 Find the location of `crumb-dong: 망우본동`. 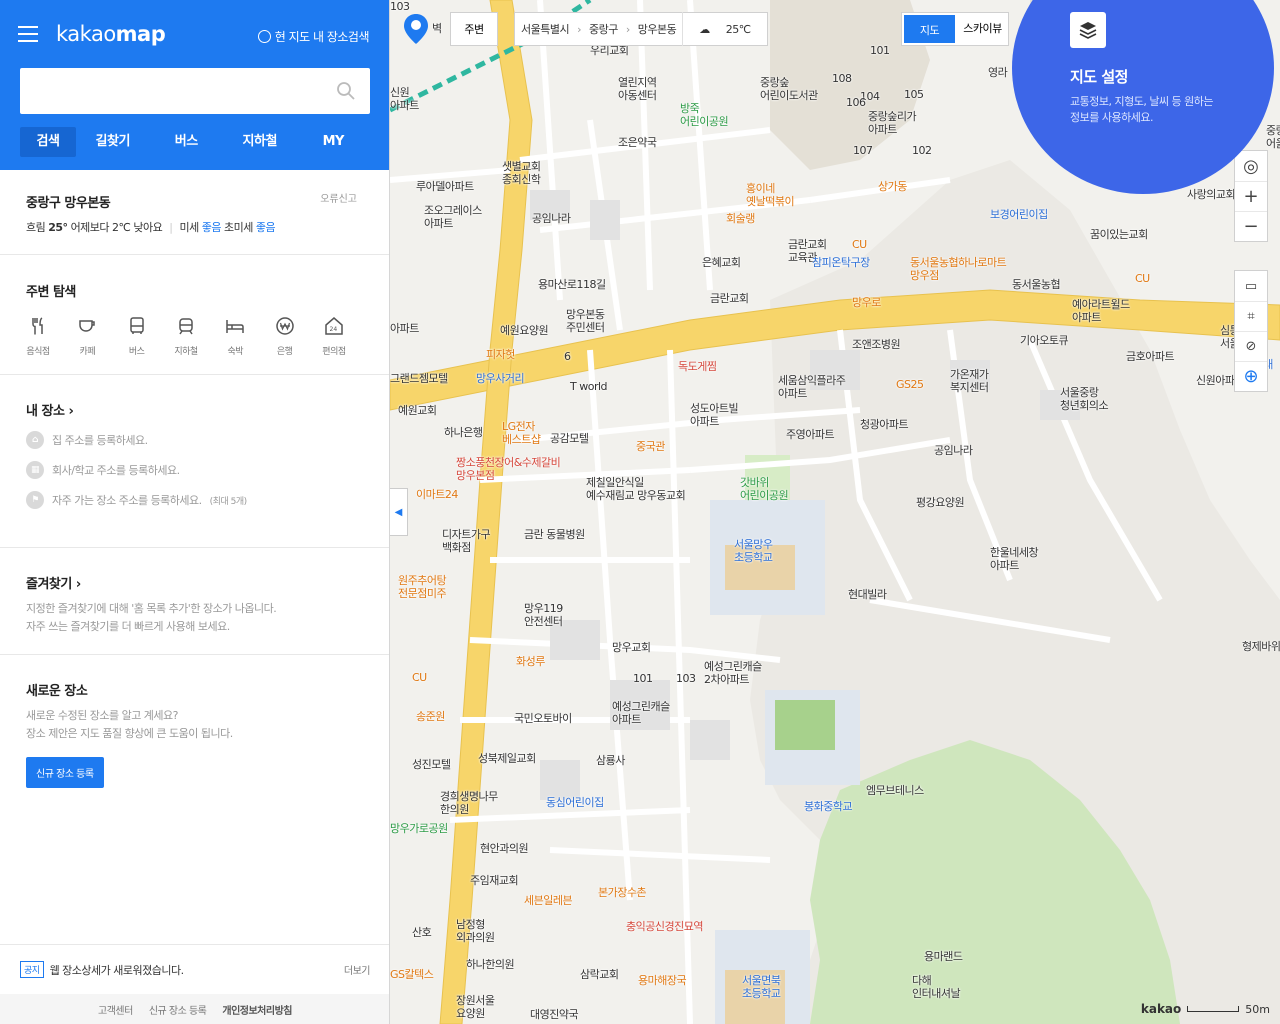

crumb-dong: 망우본동 is located at coordinates (657, 29).